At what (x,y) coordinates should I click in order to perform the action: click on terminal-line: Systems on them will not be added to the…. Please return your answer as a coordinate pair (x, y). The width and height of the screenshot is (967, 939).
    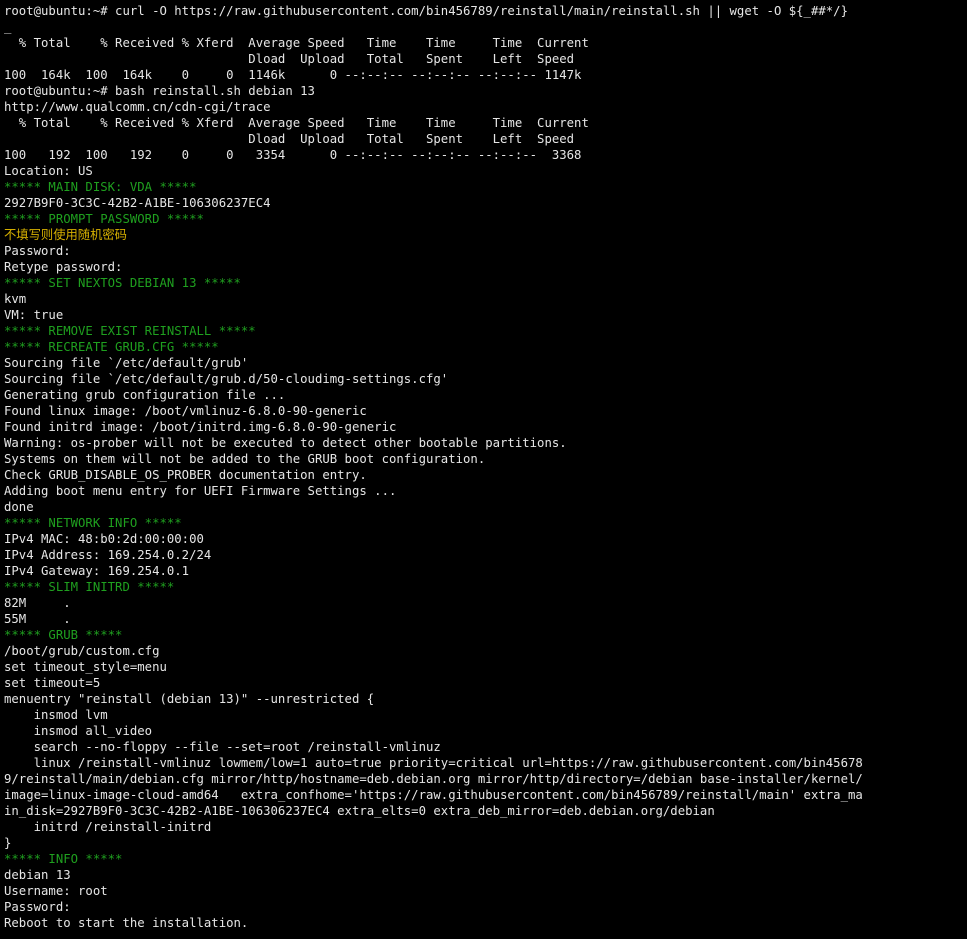
    Looking at the image, I should click on (245, 459).